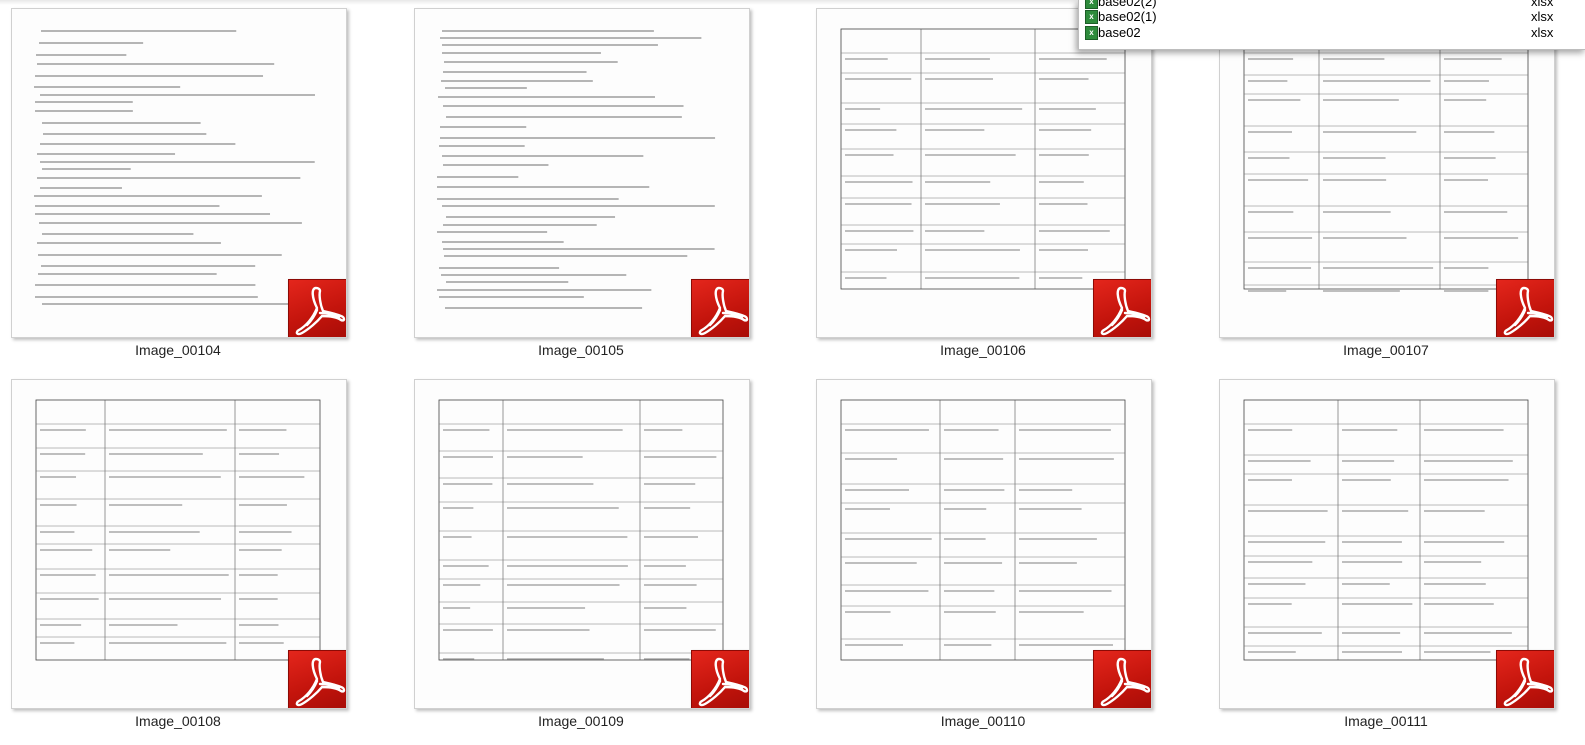  I want to click on file-name: Image_00110, so click(983, 721).